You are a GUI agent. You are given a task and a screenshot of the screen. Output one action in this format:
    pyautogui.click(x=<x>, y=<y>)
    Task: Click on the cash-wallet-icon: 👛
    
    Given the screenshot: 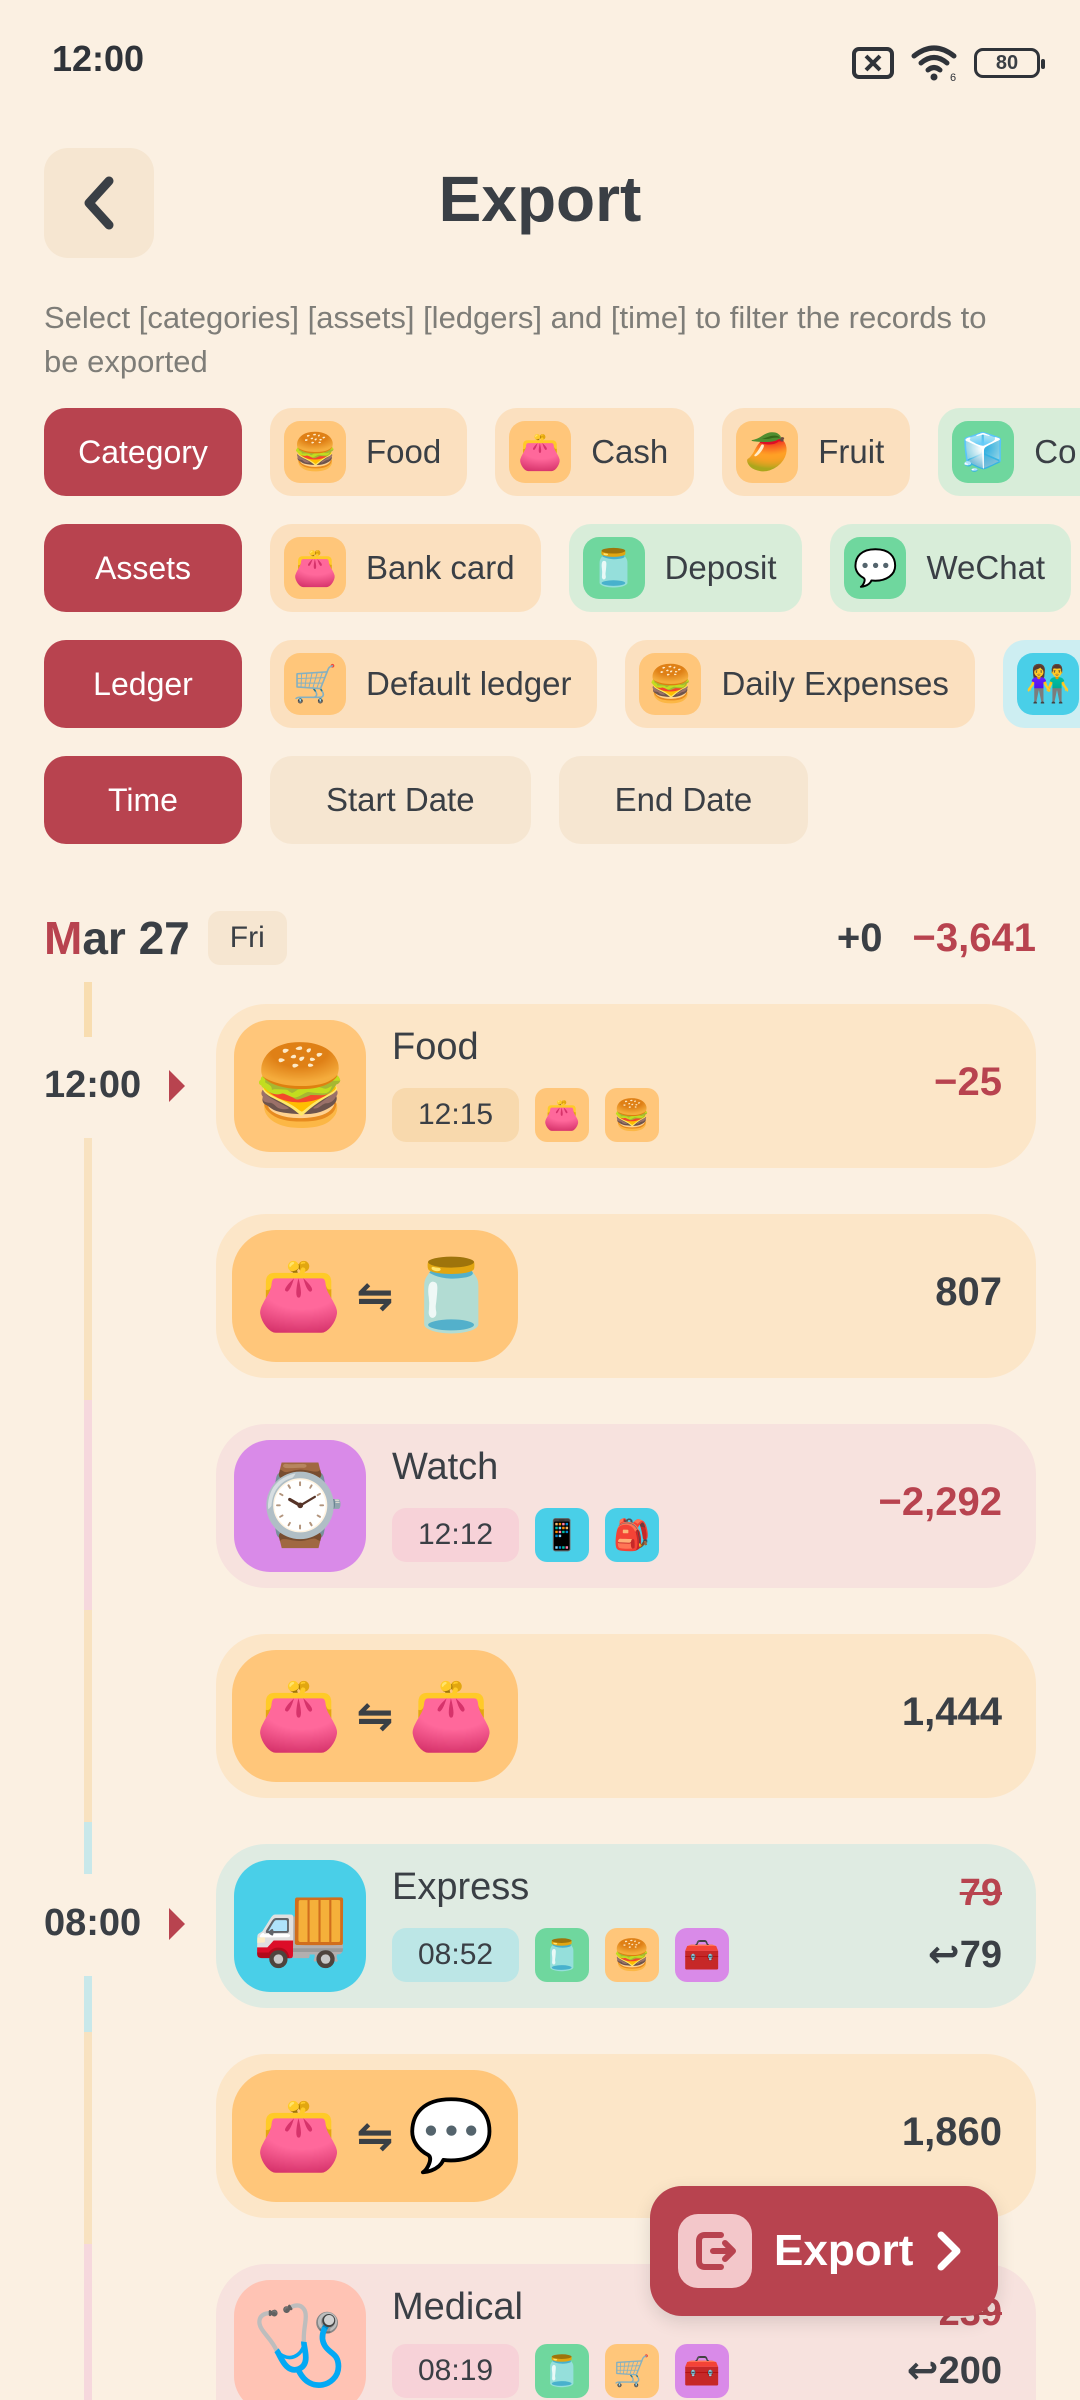 What is the action you would take?
    pyautogui.click(x=299, y=1715)
    